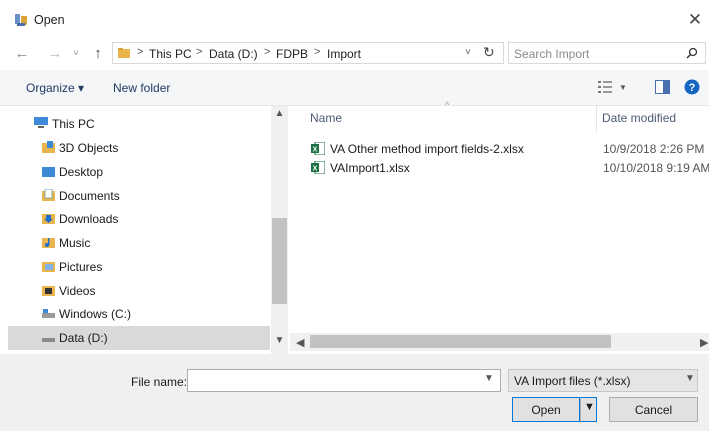 Image resolution: width=709 pixels, height=431 pixels. I want to click on column-header-date-modified: Date modified, so click(639, 118).